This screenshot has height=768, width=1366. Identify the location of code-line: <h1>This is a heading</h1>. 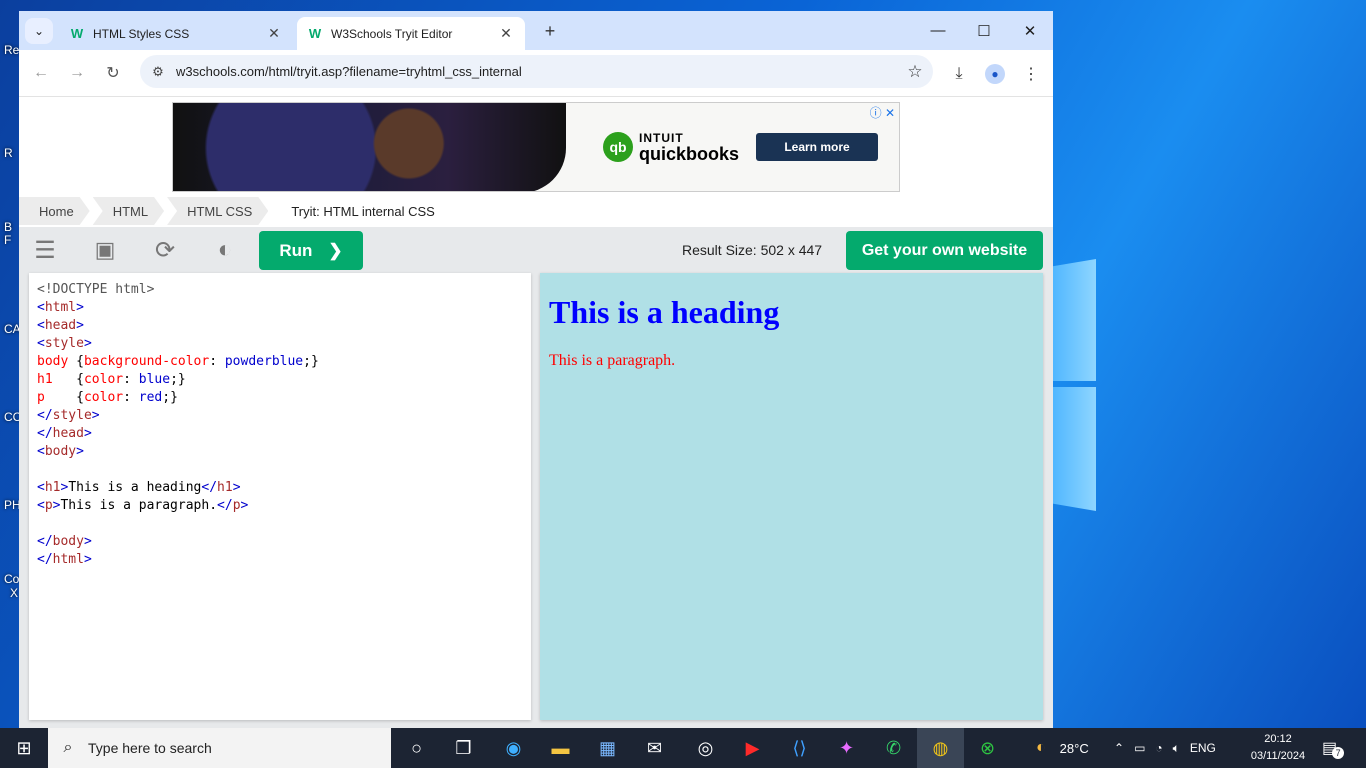
(139, 487).